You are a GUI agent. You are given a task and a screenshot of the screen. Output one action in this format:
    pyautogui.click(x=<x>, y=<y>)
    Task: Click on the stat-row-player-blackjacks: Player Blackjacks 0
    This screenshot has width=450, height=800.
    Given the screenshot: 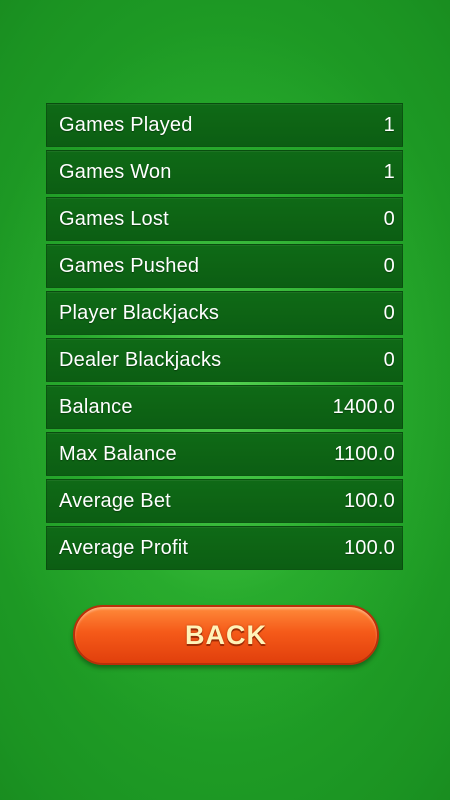 What is the action you would take?
    pyautogui.click(x=224, y=313)
    